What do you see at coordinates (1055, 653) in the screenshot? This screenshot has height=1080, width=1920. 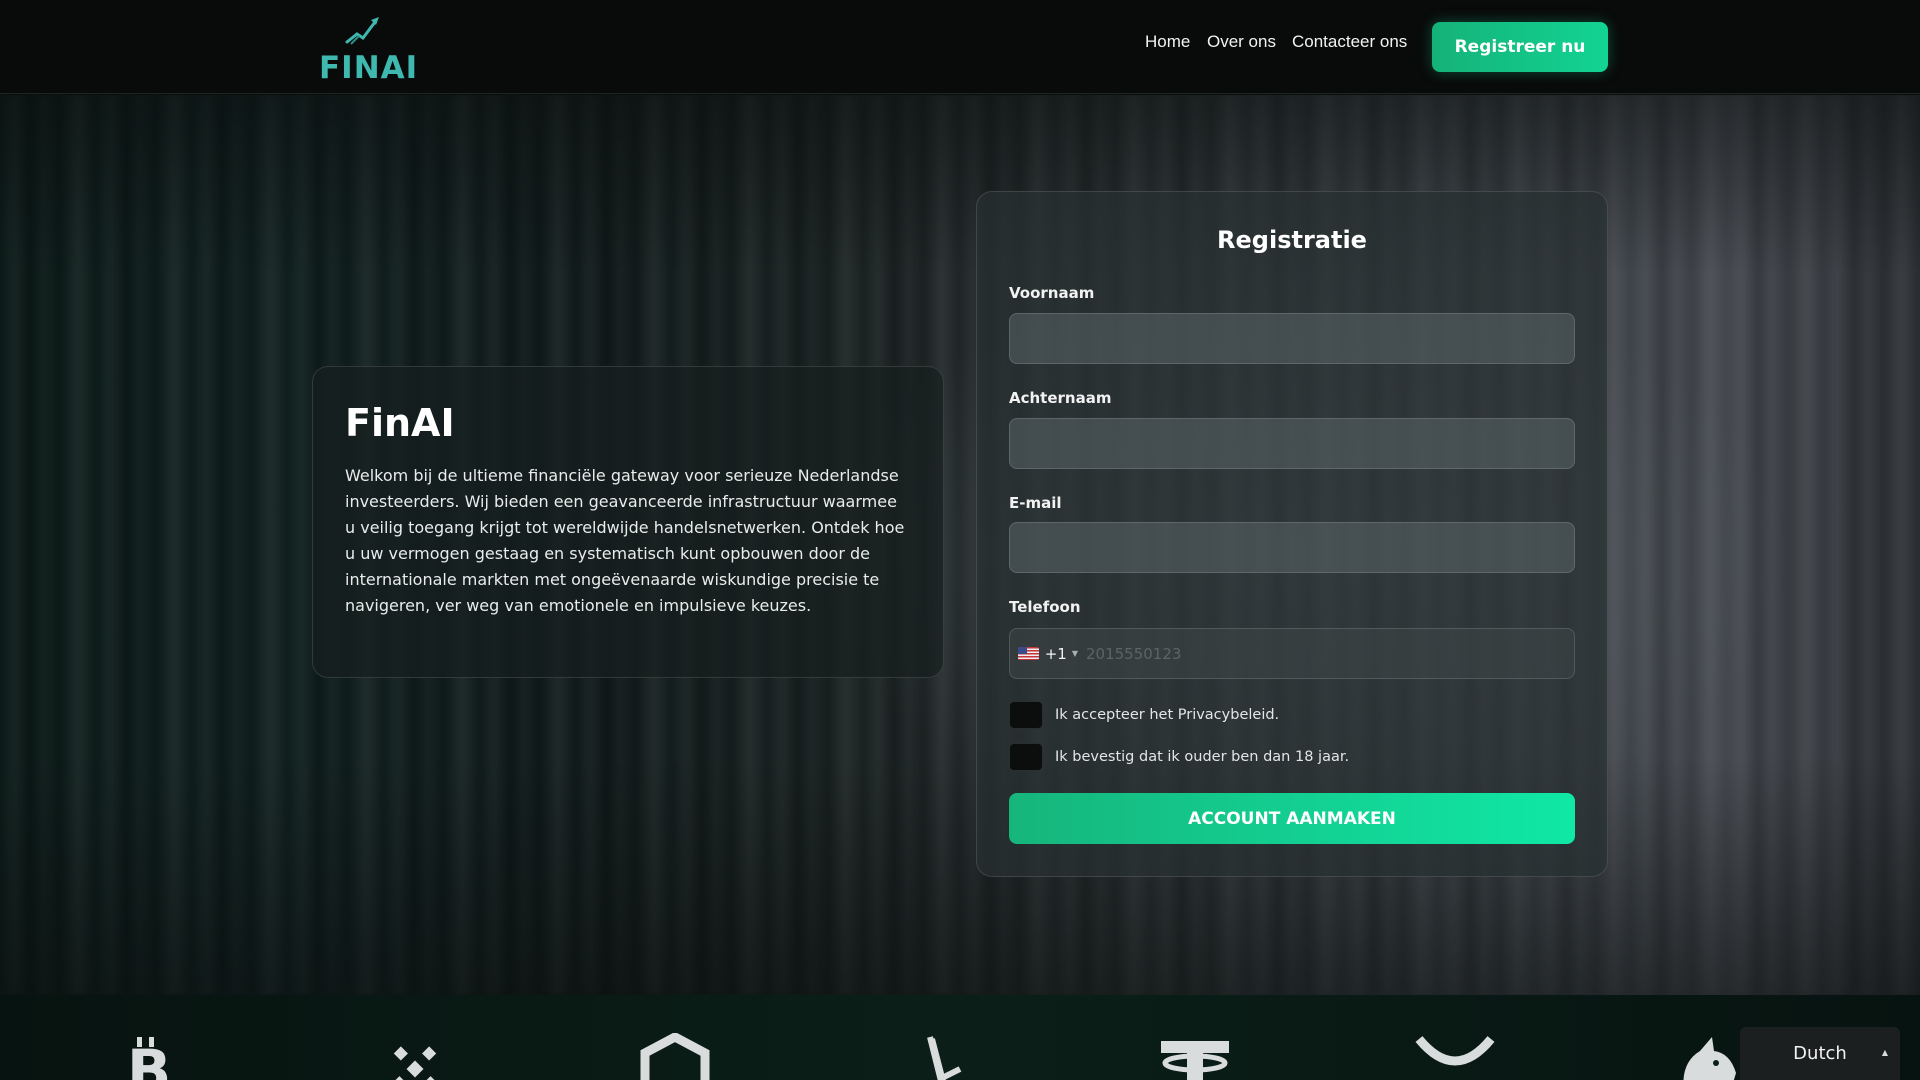 I see `dial-code: +1` at bounding box center [1055, 653].